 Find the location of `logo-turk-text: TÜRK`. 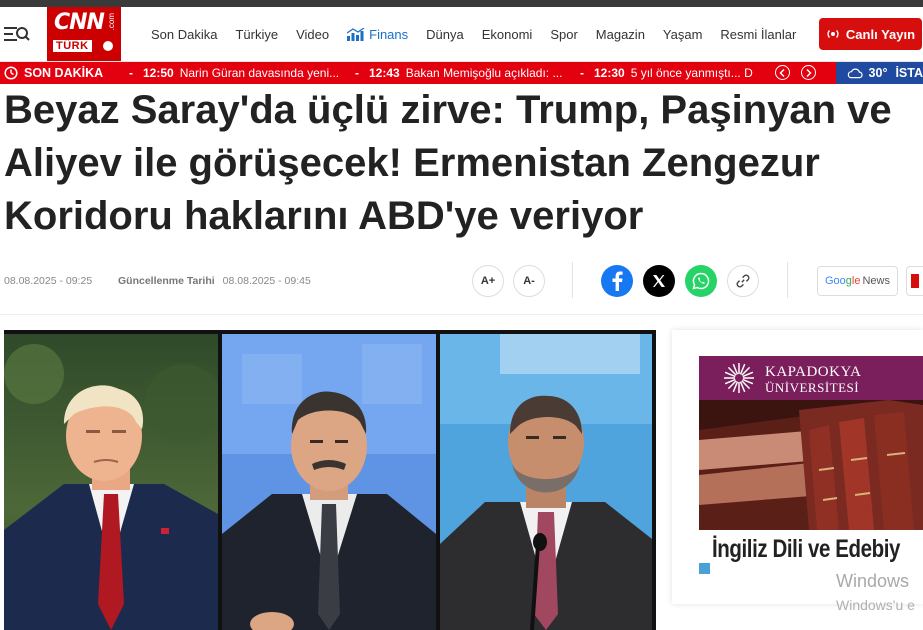

logo-turk-text: TÜRK is located at coordinates (72, 46).